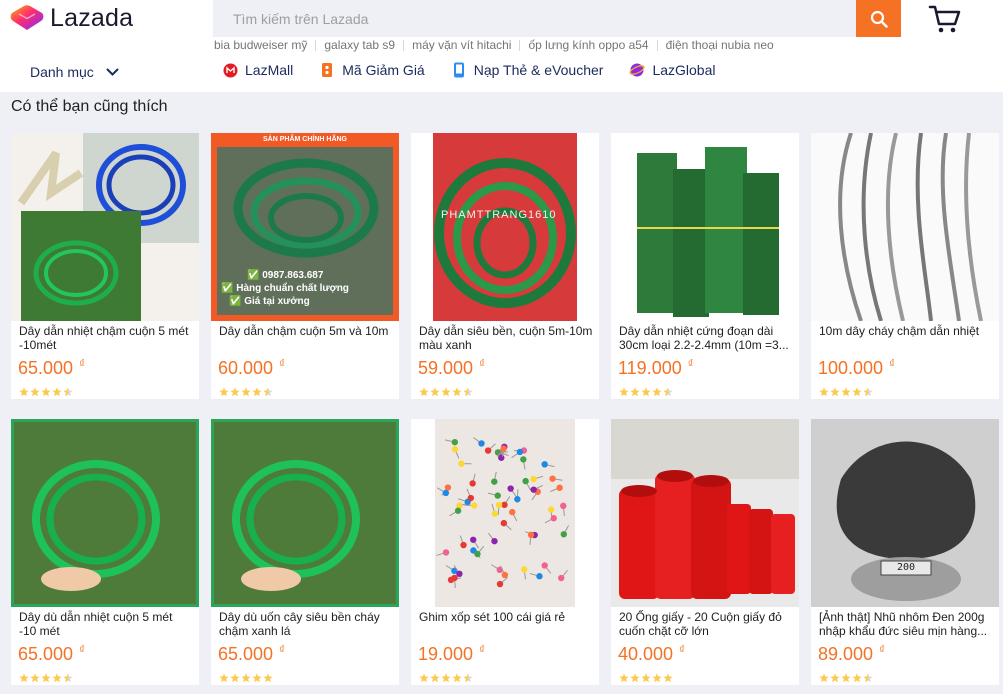 This screenshot has width=1003, height=694. What do you see at coordinates (672, 70) in the screenshot?
I see `nav-lazglobal: LazGlobal` at bounding box center [672, 70].